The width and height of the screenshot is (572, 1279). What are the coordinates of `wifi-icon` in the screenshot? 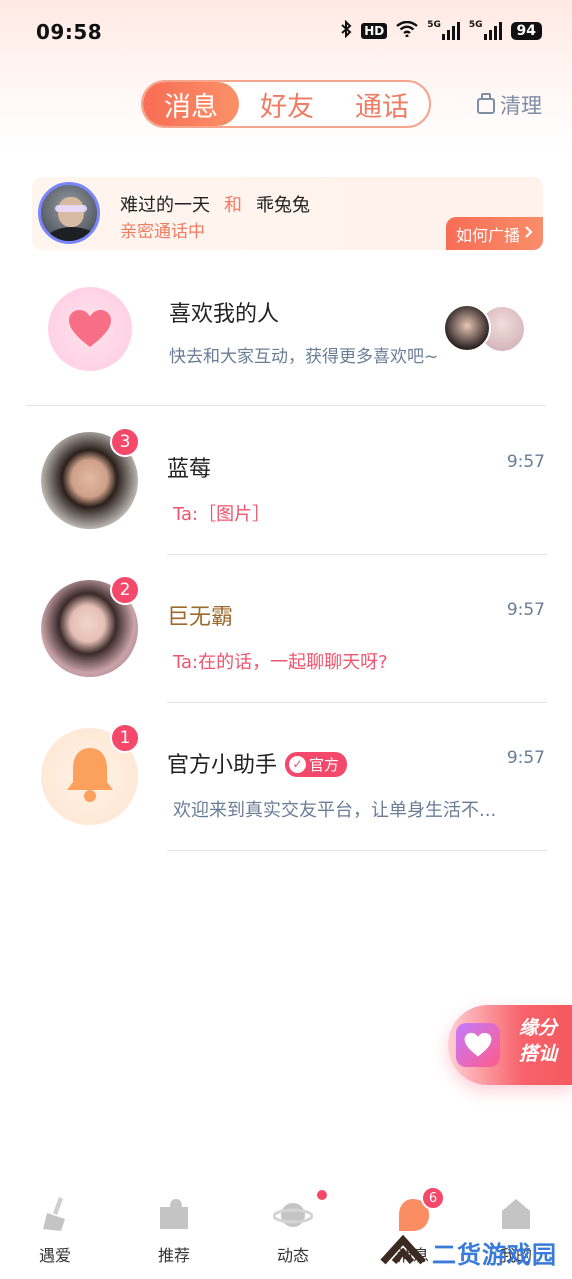 It's located at (407, 30).